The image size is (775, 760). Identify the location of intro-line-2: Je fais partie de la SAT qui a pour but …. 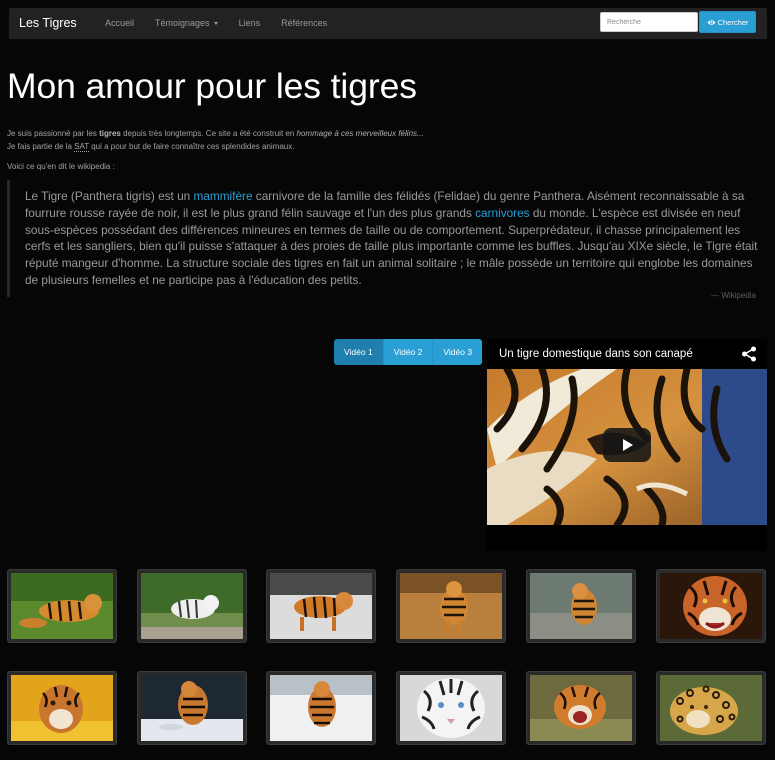
(215, 147).